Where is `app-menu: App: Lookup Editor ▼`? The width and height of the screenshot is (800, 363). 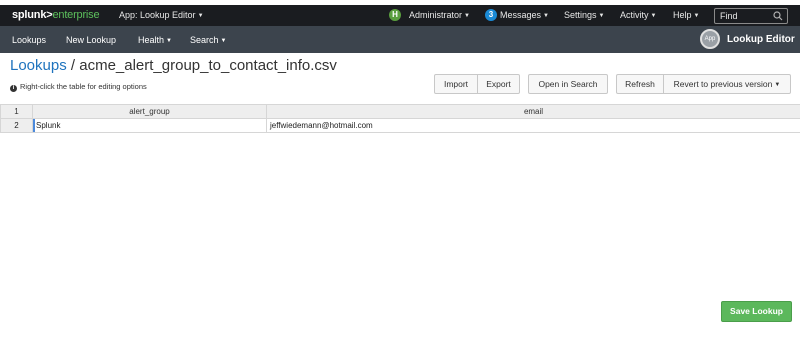 app-menu: App: Lookup Editor ▼ is located at coordinates (161, 15).